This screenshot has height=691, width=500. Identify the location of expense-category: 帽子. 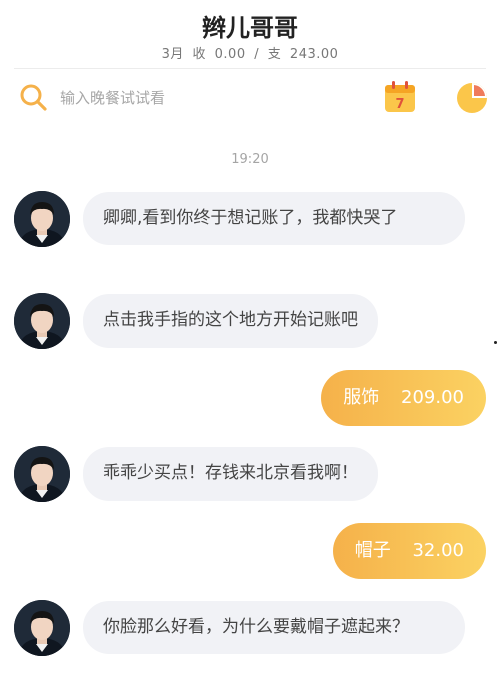
(372, 550).